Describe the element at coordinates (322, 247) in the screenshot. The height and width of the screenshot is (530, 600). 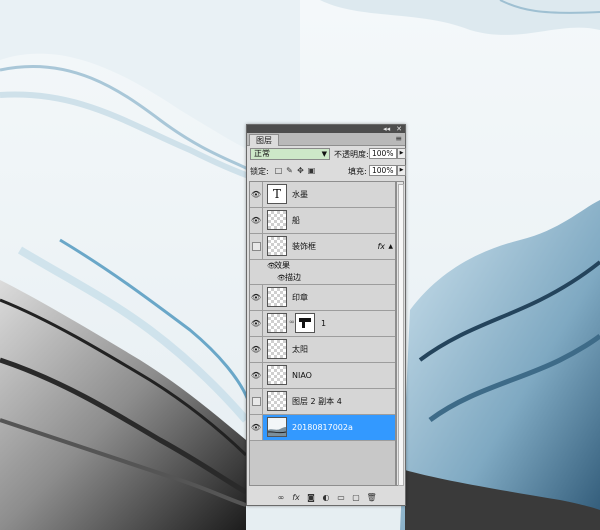
I see `layer-row: 装饰框 fx ▲` at that location.